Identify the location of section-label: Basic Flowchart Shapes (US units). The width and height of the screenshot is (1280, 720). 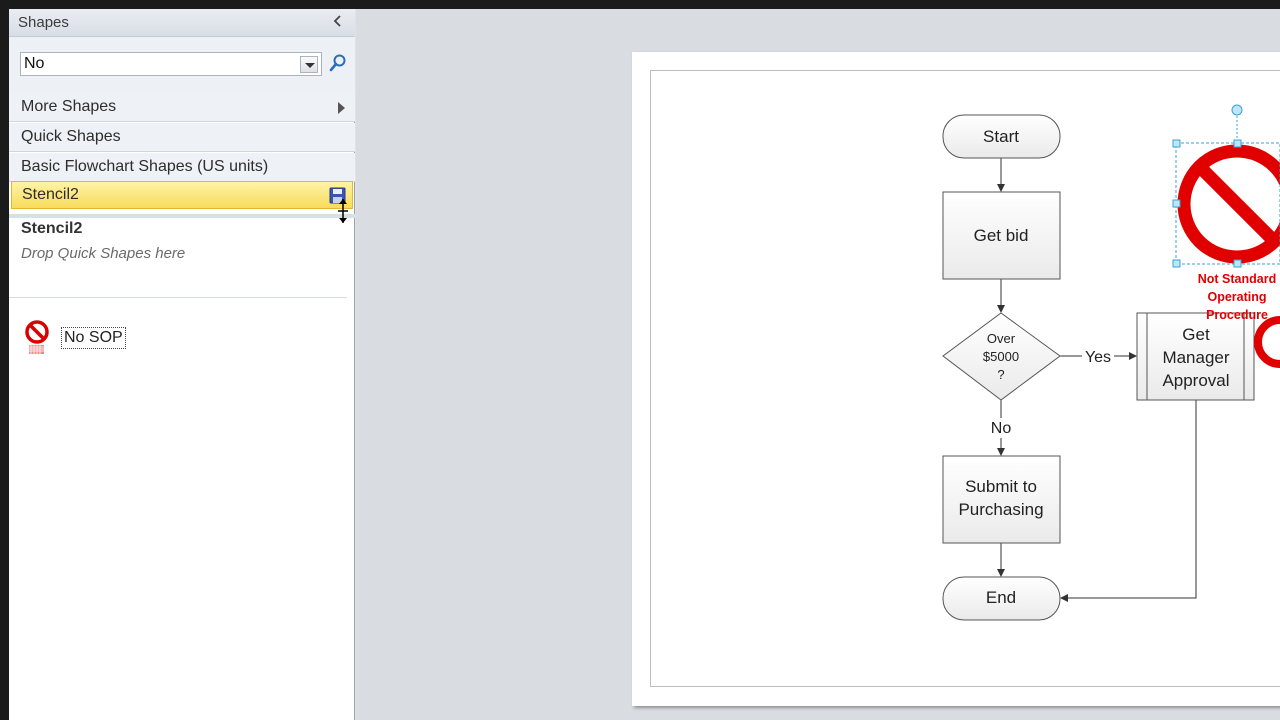
(145, 166).